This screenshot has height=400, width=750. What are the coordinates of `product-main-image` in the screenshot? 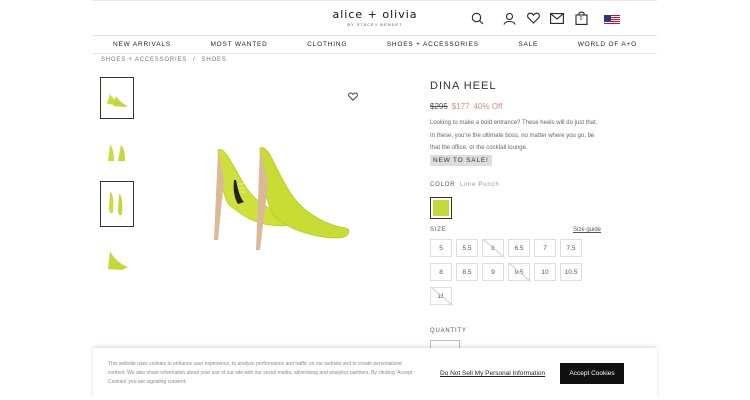 It's located at (278, 200).